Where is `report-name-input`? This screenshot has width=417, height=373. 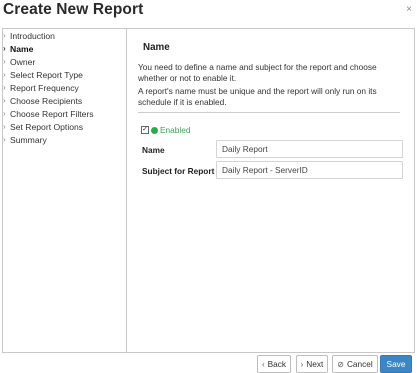
report-name-input is located at coordinates (309, 149).